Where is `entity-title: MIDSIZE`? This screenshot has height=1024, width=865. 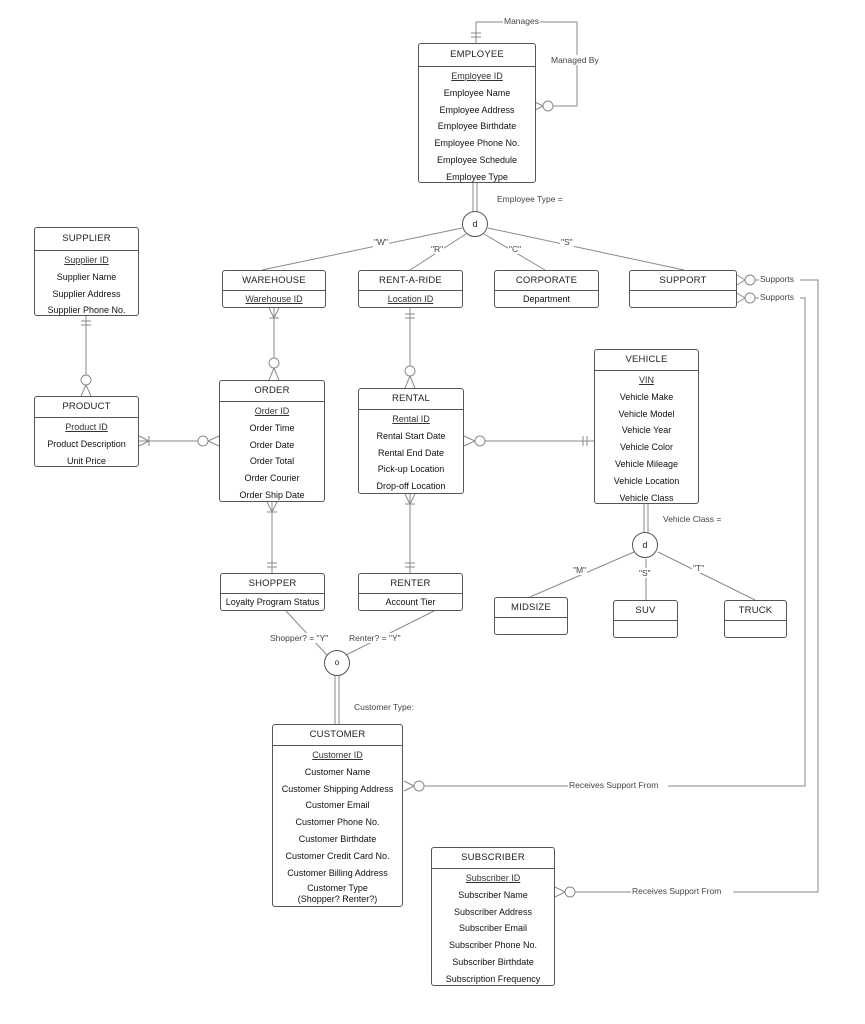 entity-title: MIDSIZE is located at coordinates (531, 608).